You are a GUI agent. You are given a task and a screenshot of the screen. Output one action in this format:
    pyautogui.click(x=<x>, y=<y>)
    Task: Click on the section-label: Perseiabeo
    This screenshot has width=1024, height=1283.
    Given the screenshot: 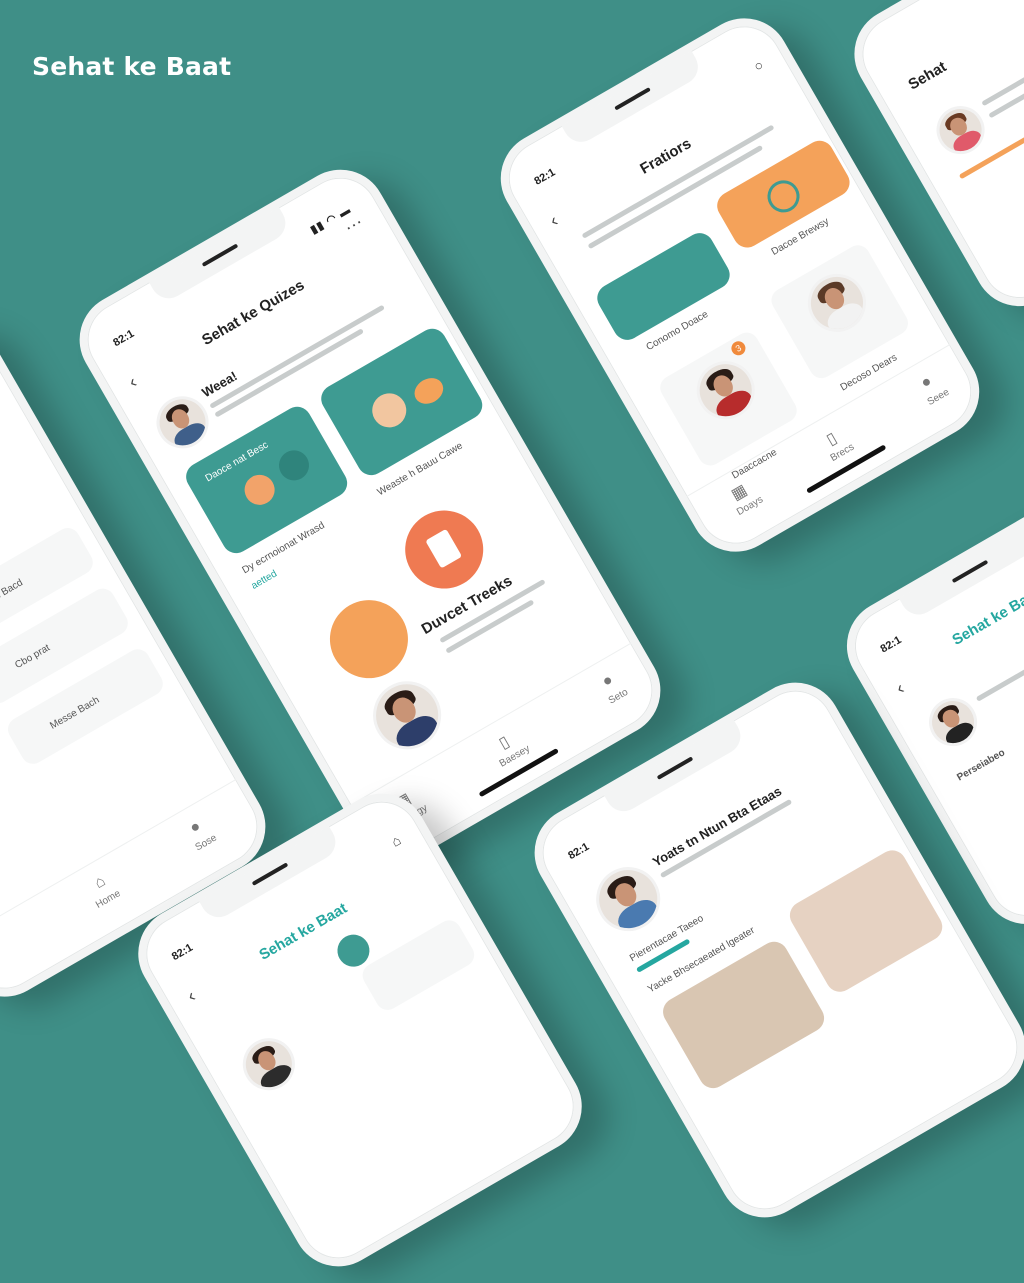 What is the action you would take?
    pyautogui.click(x=981, y=765)
    